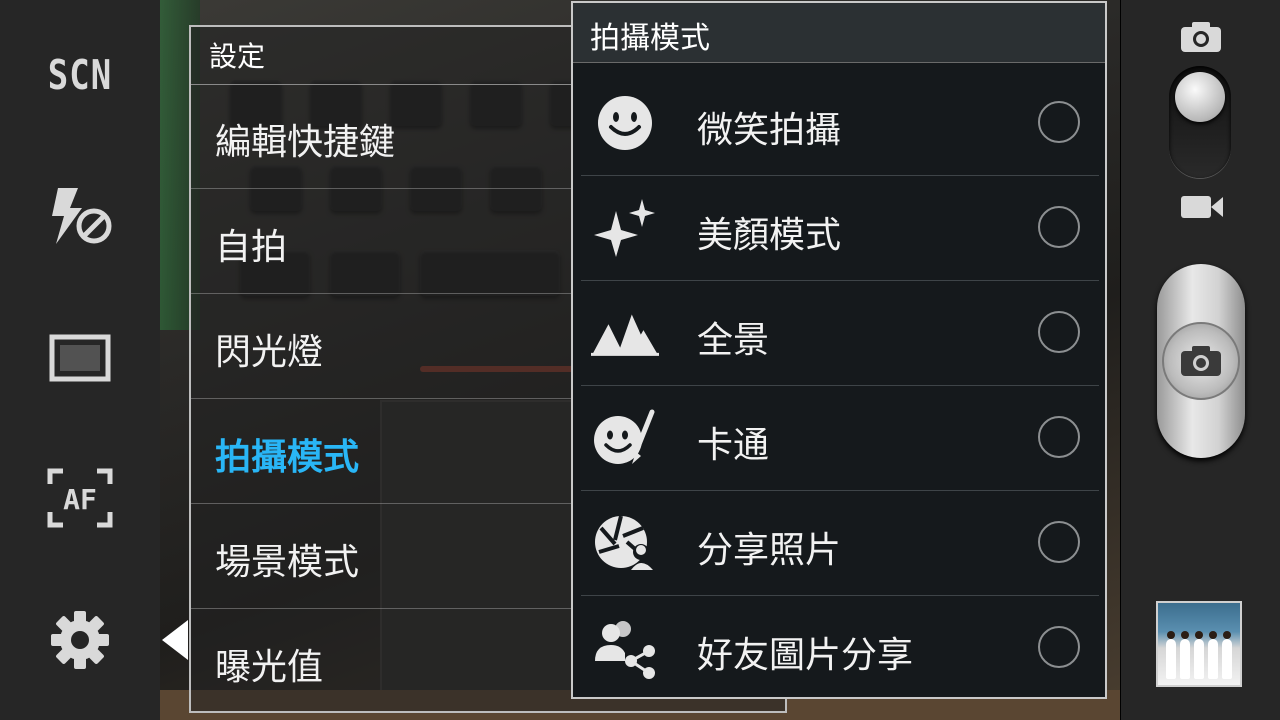 This screenshot has height=720, width=1280. I want to click on settings-item-shooting-mode: 拍攝模式, so click(383, 452).